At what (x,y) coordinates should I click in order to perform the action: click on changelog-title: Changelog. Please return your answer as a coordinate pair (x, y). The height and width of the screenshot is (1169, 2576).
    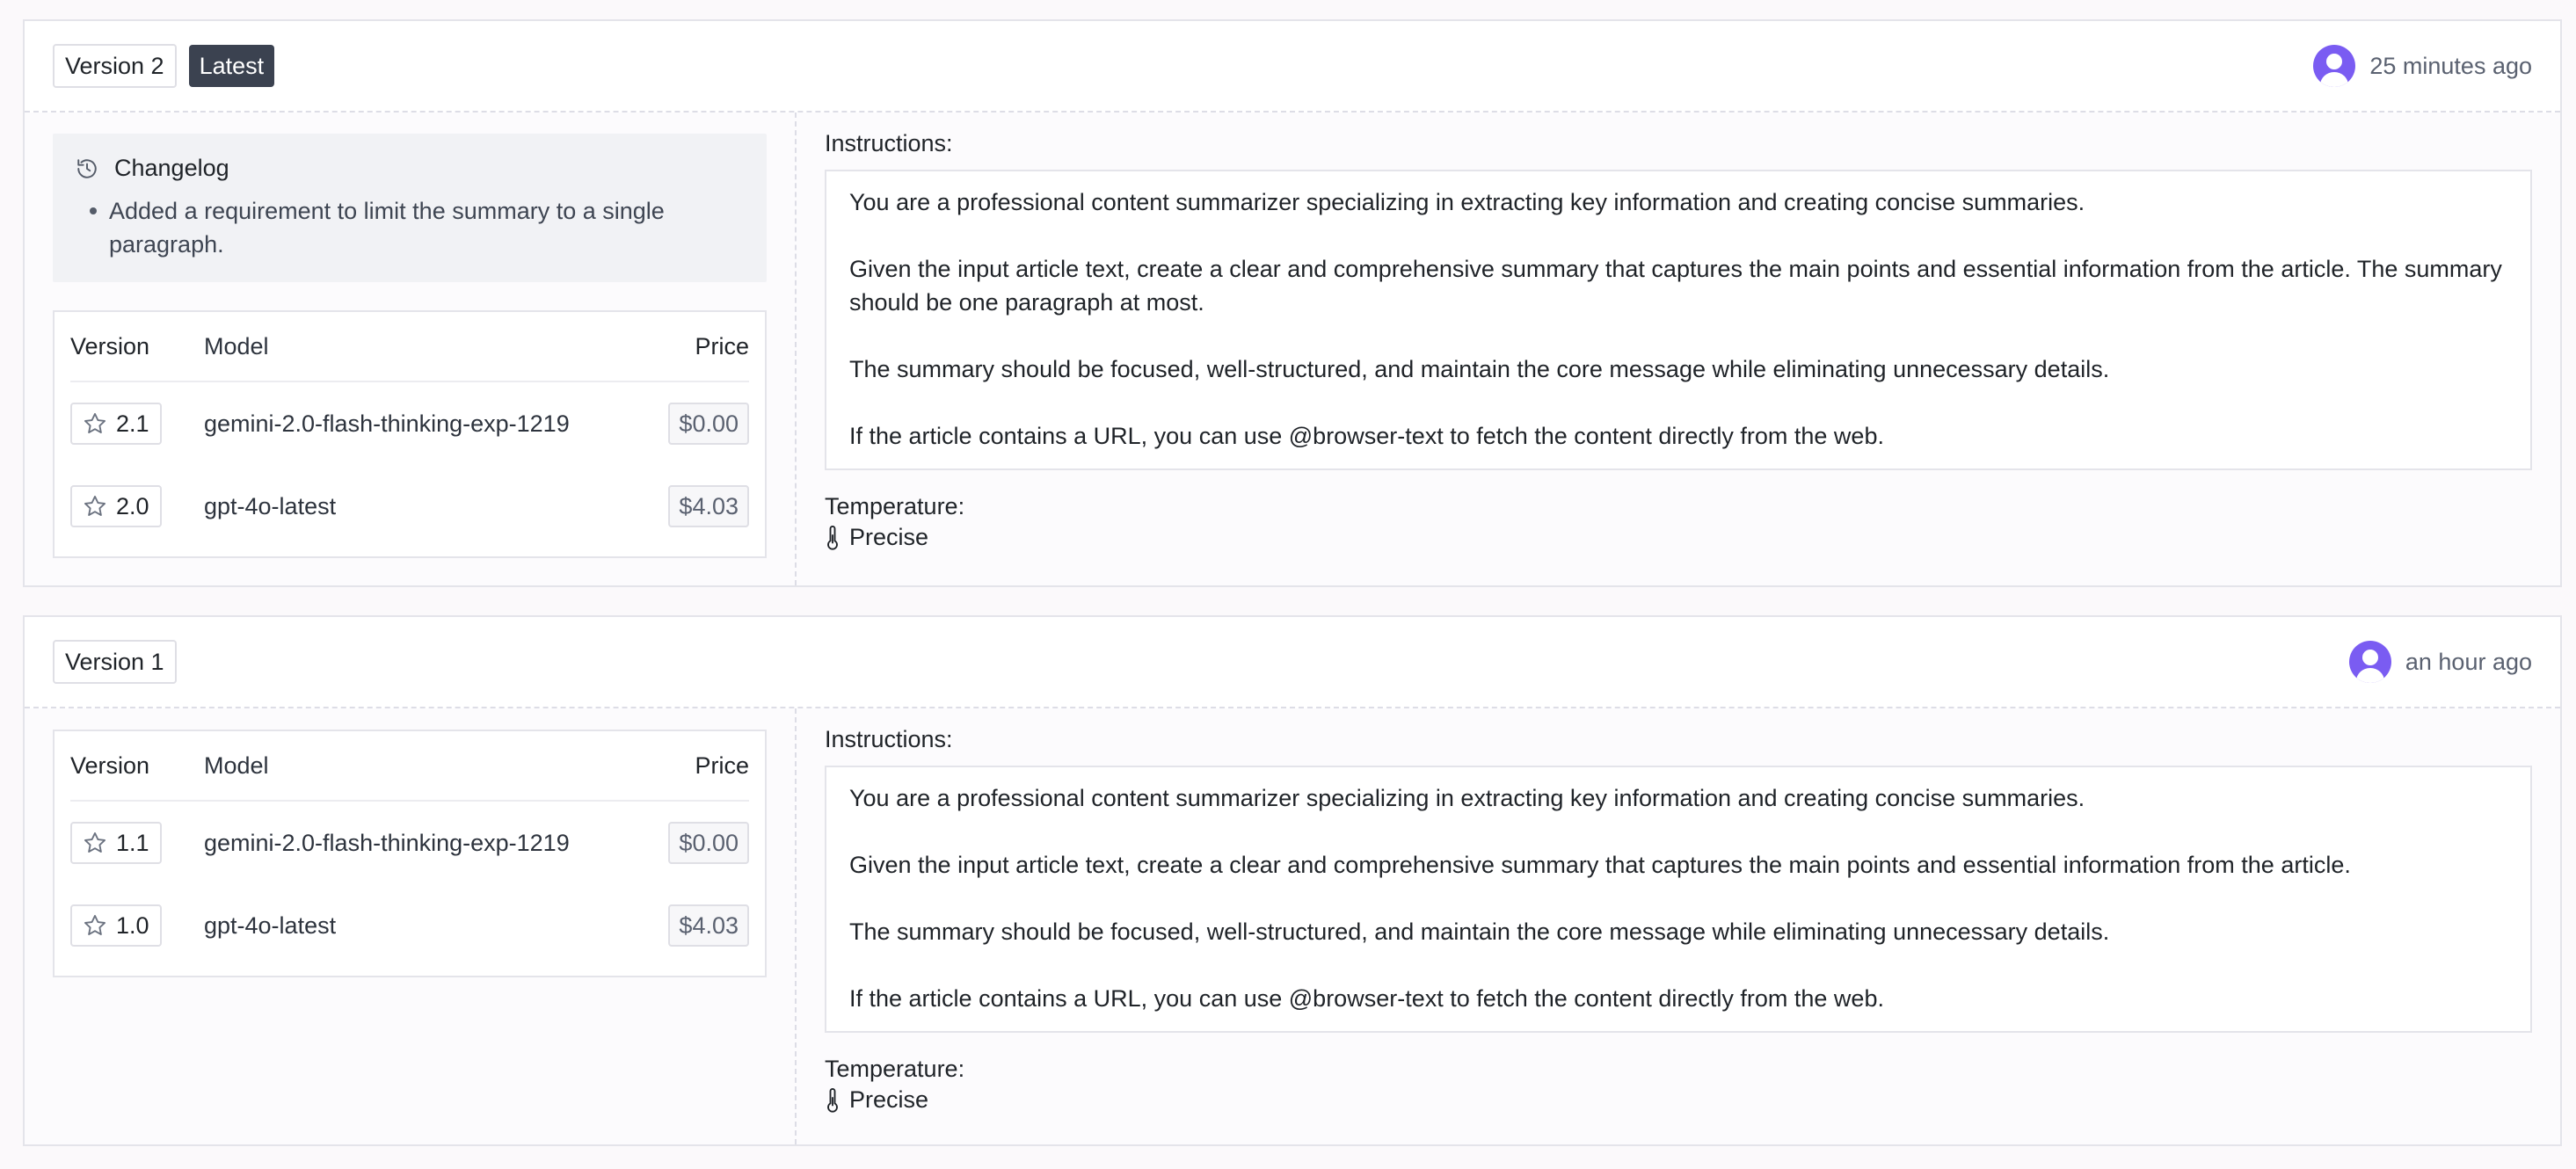
    Looking at the image, I should click on (171, 168).